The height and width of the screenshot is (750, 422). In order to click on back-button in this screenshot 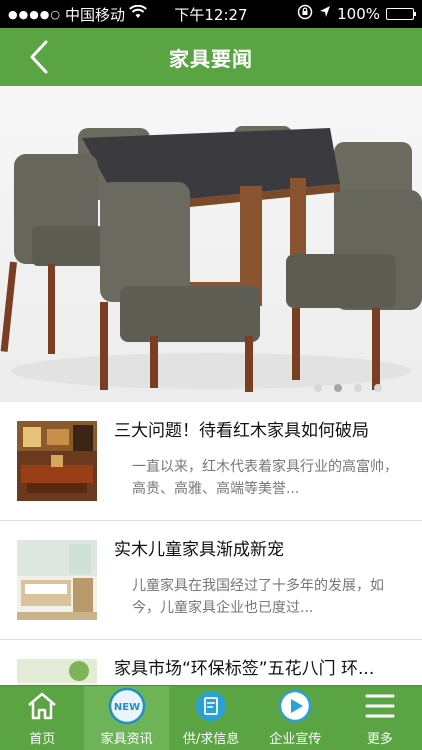, I will do `click(39, 57)`.